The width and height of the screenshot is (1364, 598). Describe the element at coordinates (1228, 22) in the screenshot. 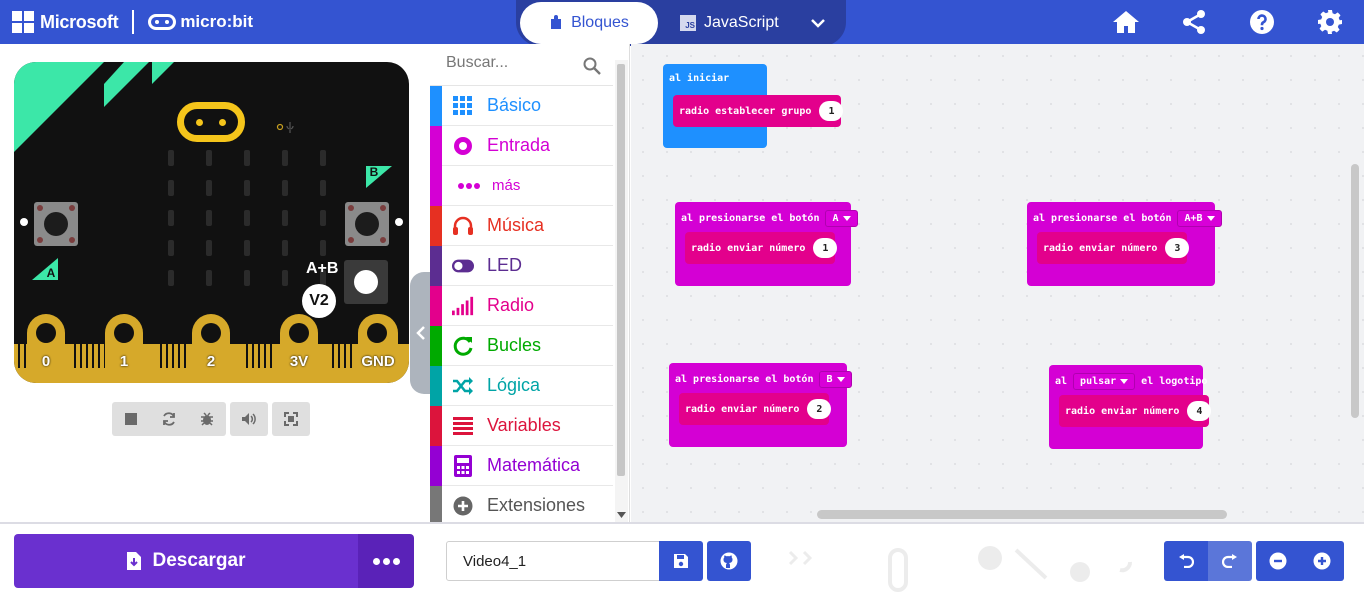

I see `header-actions` at that location.